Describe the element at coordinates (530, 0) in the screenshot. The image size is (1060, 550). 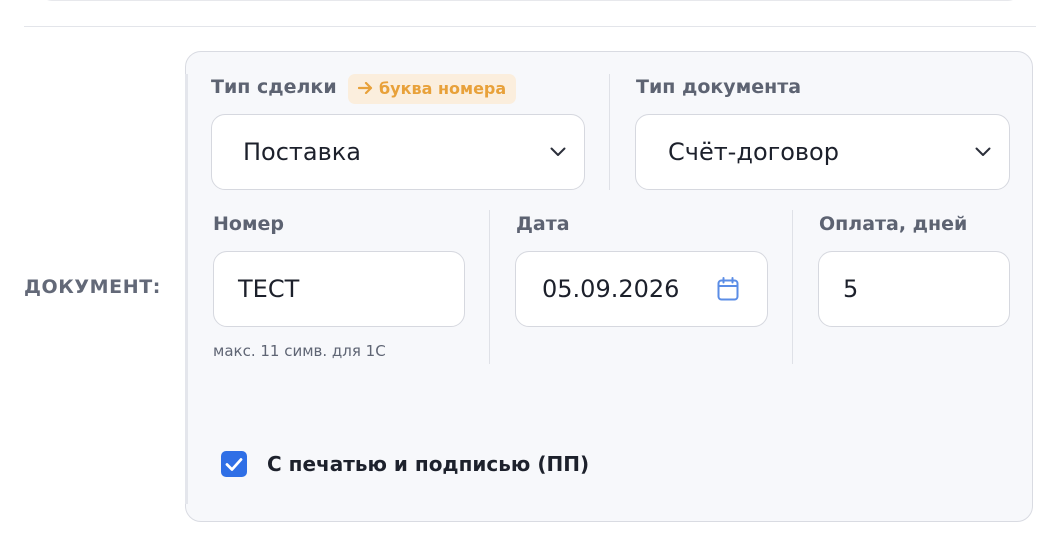
I see `previous-card-edge` at that location.